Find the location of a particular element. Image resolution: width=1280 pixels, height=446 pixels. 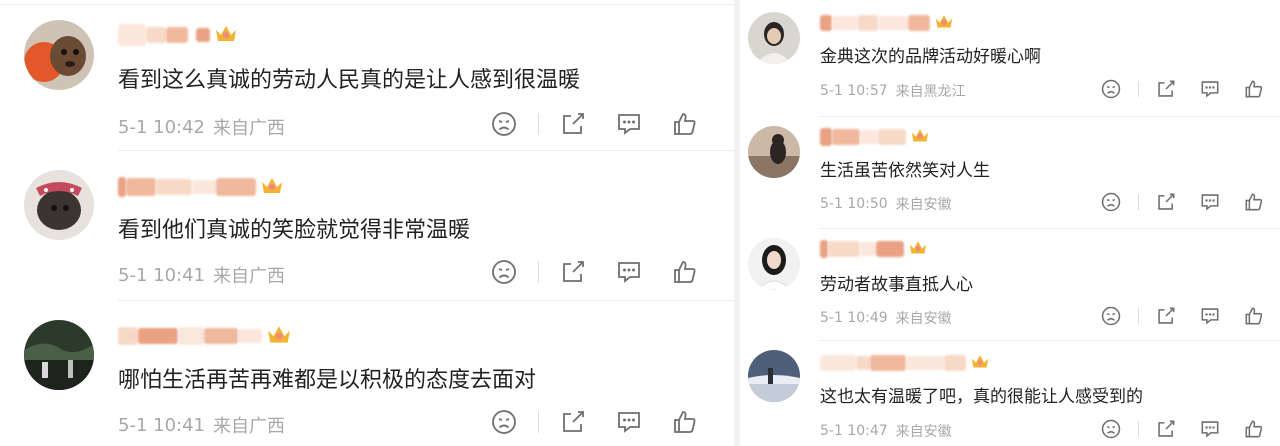

comment-item: 这也太有温暖了吧，真的很能让人感受到的 5-1 10:47 来自安徽 is located at coordinates (1010, 393).